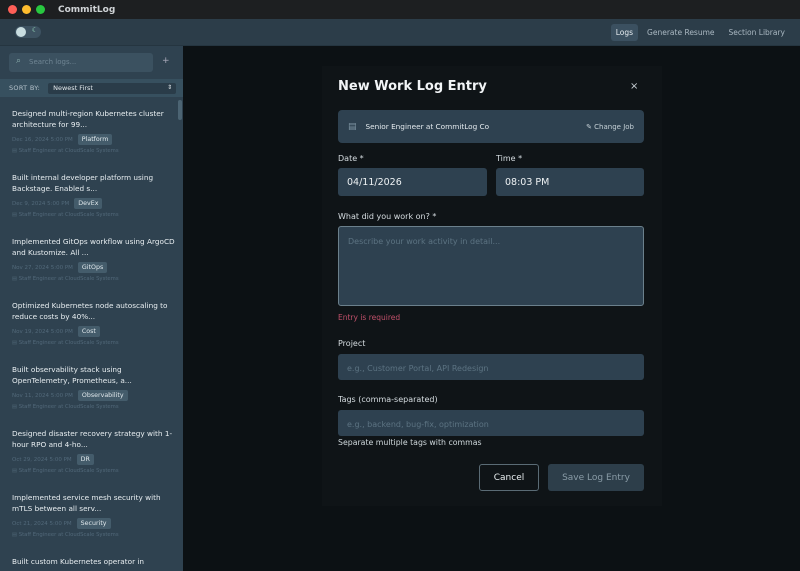 The image size is (800, 571). Describe the element at coordinates (12, 9) in the screenshot. I see `close-window-button` at that location.